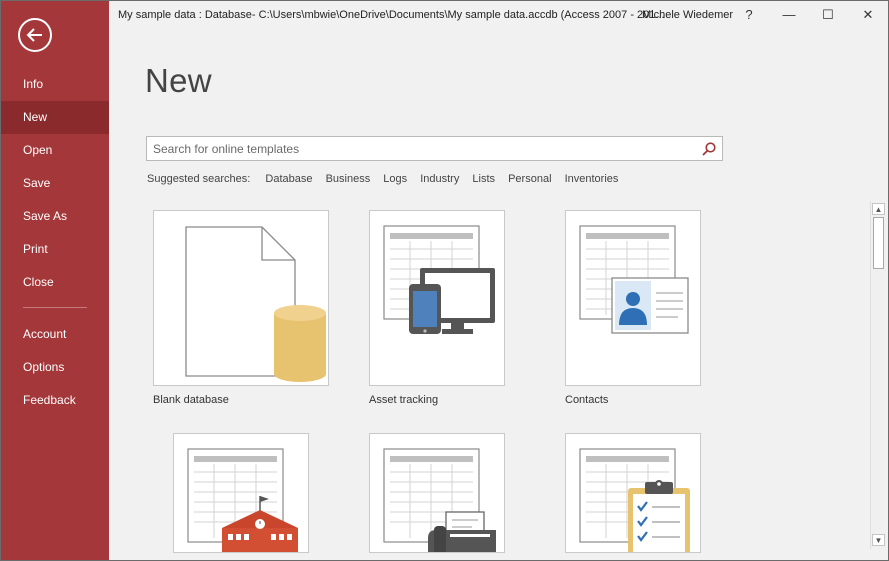 The width and height of the screenshot is (889, 561). What do you see at coordinates (634, 279) in the screenshot?
I see `contacts-icon` at bounding box center [634, 279].